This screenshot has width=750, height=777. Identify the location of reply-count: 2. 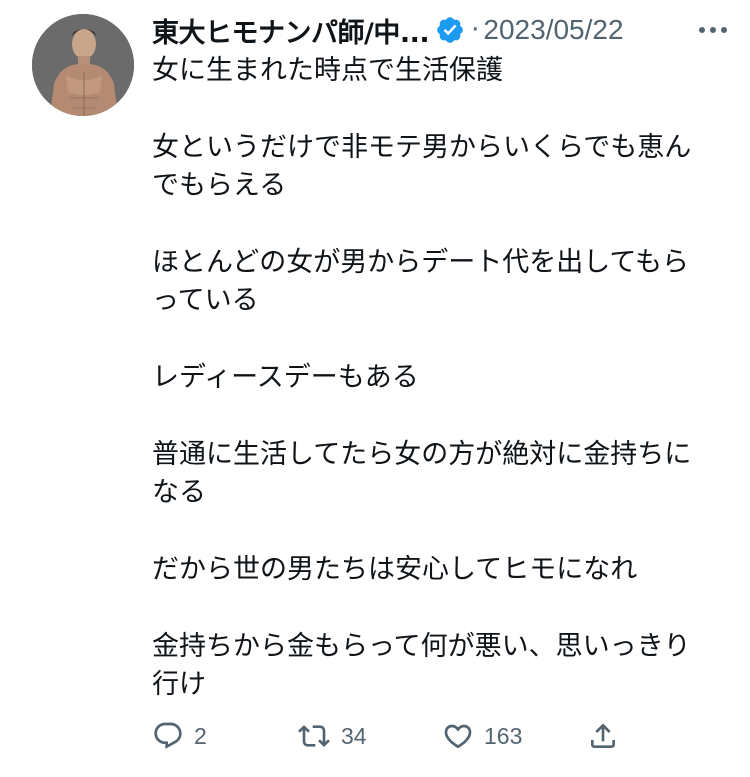
(200, 735).